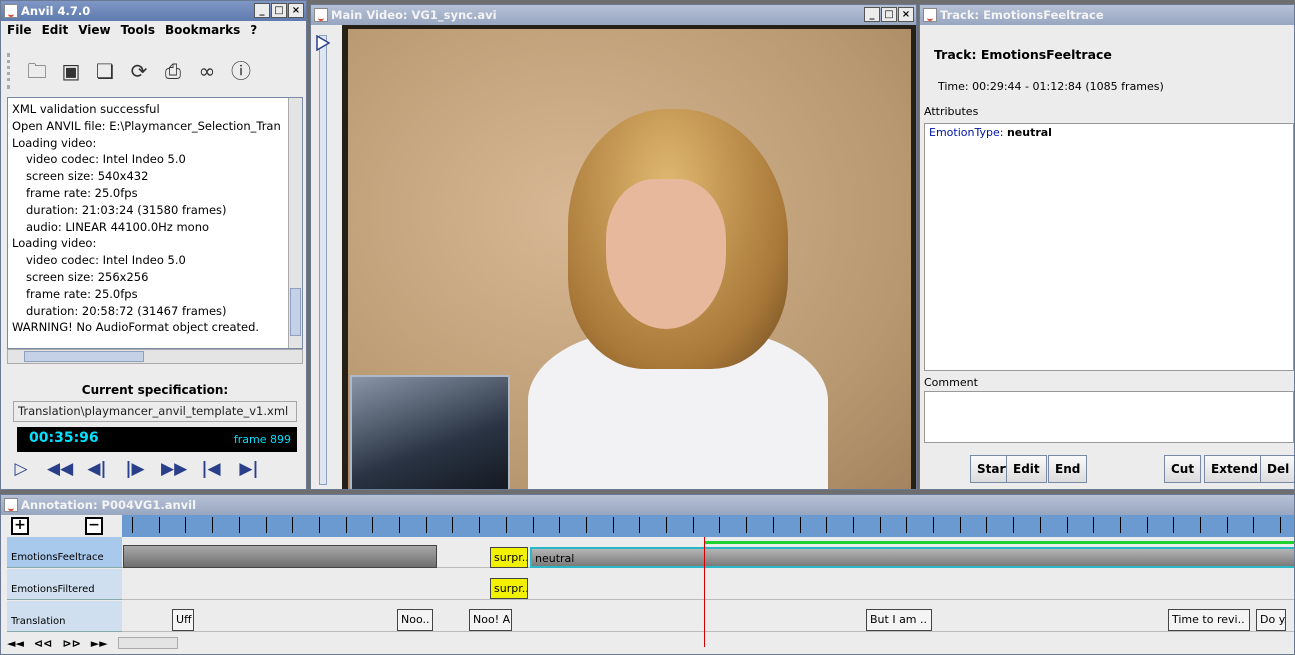 This screenshot has height=655, width=1295. What do you see at coordinates (912, 557) in the screenshot?
I see `annotation-segment-neutral-selected: neutral` at bounding box center [912, 557].